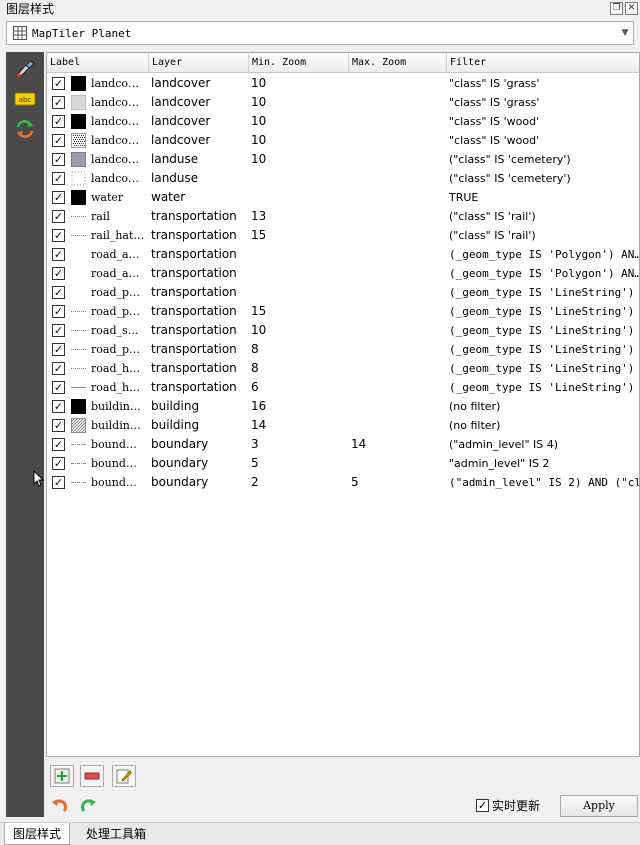  I want to click on row-layer: building, so click(199, 406).